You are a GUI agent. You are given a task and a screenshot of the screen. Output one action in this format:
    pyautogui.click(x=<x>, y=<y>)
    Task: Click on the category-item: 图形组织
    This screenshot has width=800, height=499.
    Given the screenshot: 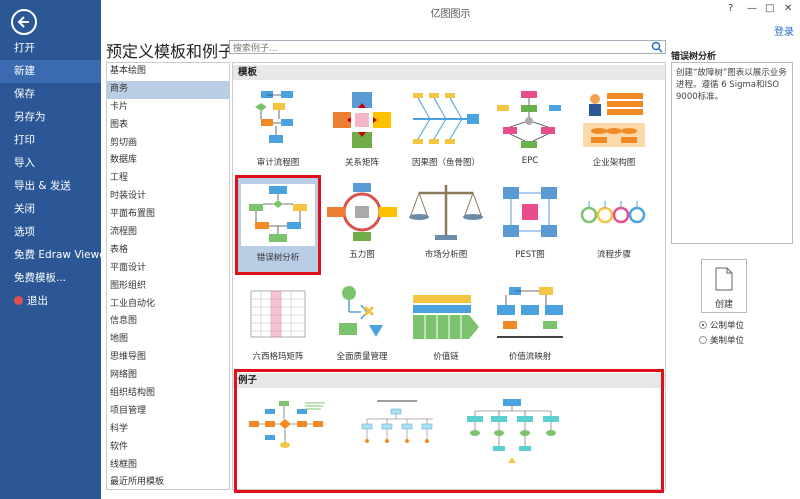 What is the action you would take?
    pyautogui.click(x=168, y=287)
    